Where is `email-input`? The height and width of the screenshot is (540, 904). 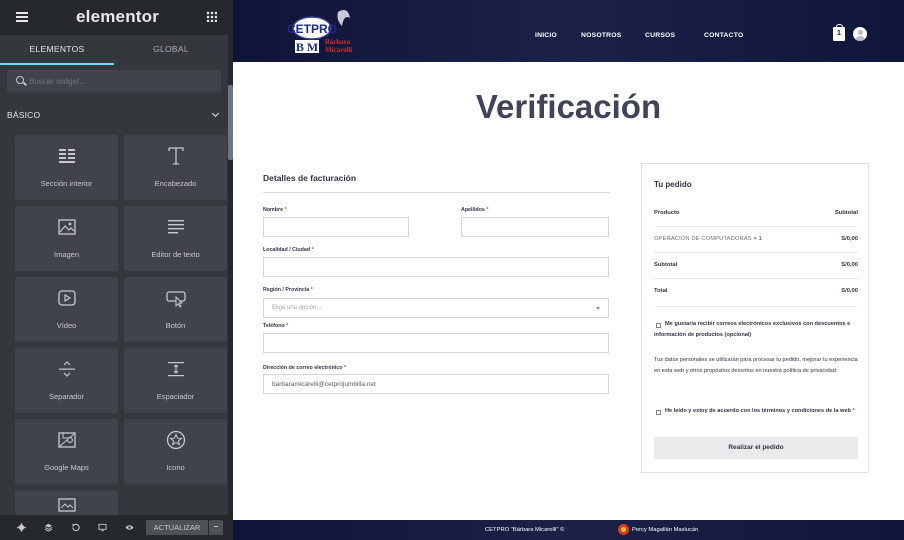 email-input is located at coordinates (436, 384).